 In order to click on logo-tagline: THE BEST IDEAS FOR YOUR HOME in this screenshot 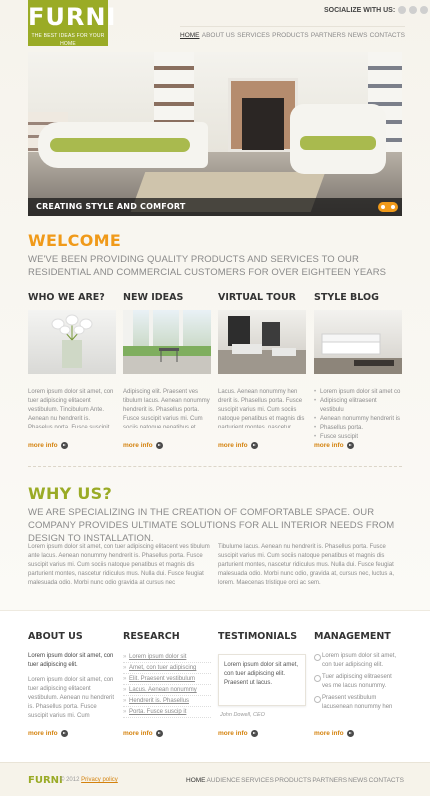, I will do `click(68, 40)`.